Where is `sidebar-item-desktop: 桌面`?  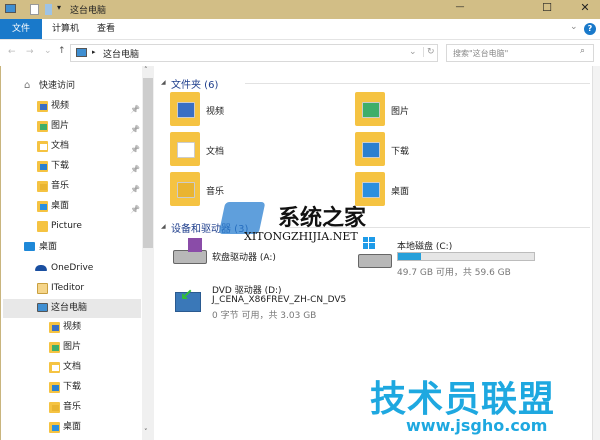 sidebar-item-desktop: 桌面 is located at coordinates (71, 247).